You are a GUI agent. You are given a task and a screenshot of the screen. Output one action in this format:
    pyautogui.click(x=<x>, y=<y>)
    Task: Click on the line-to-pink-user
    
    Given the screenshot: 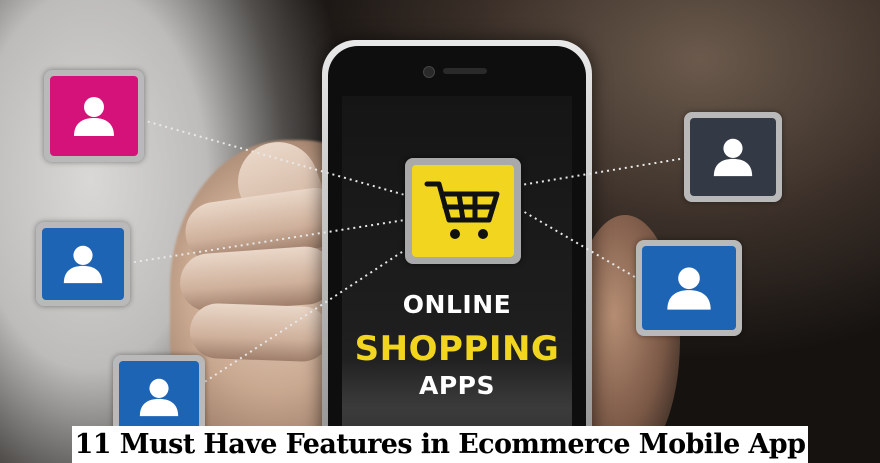 What is the action you would take?
    pyautogui.click(x=273, y=157)
    